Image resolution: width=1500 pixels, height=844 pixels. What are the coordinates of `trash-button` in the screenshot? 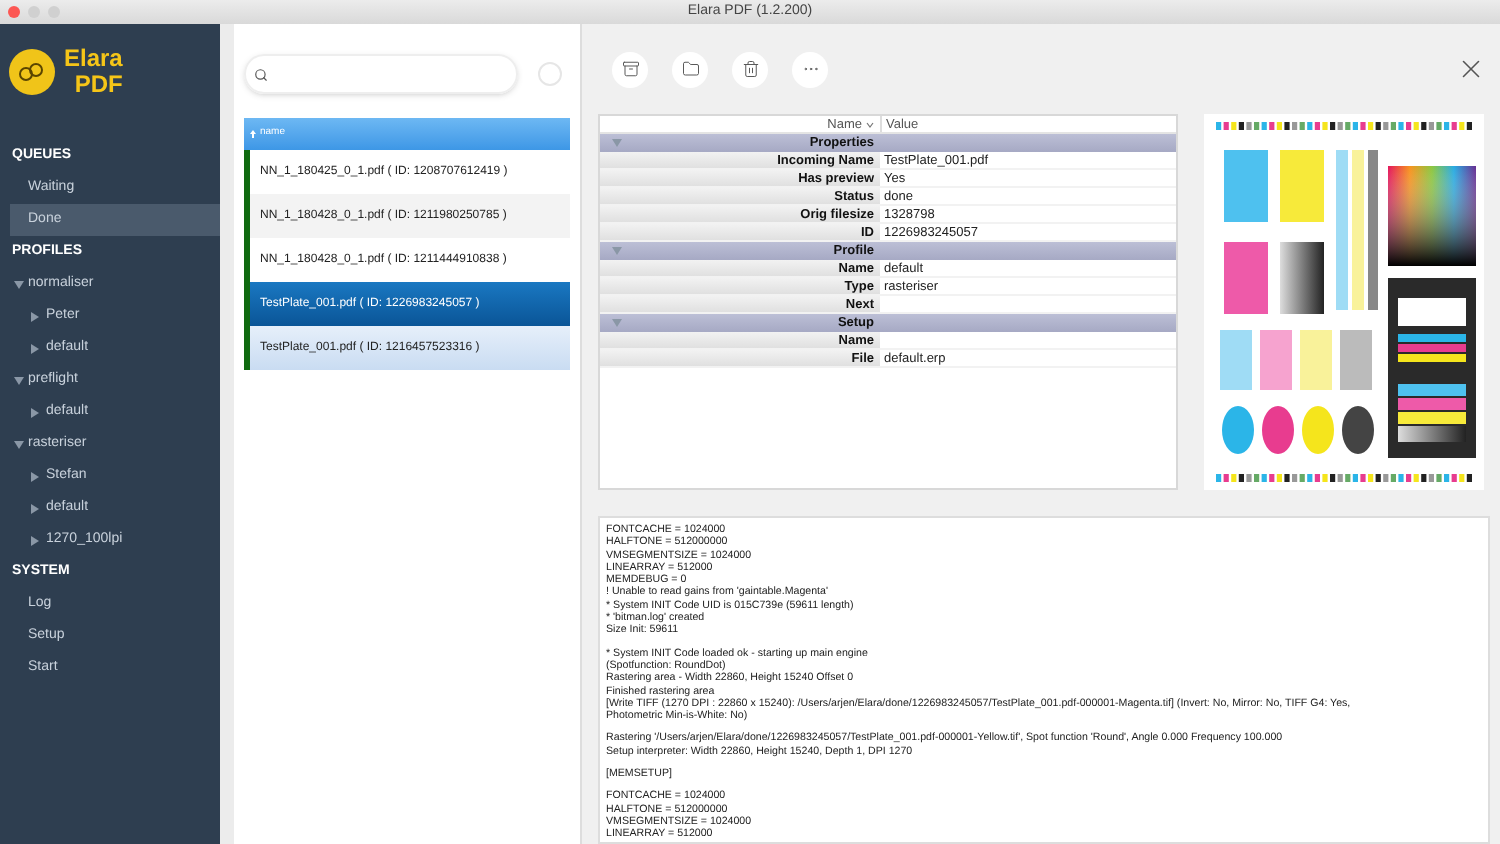 It's located at (750, 69).